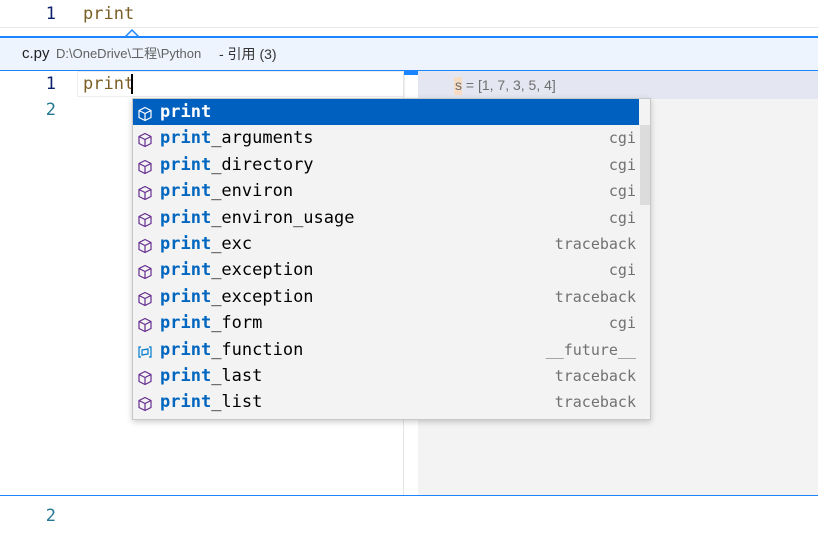 The height and width of the screenshot is (546, 818). What do you see at coordinates (129, 53) in the screenshot?
I see `peek-file-path: D:\OneDrive\工程\Python` at bounding box center [129, 53].